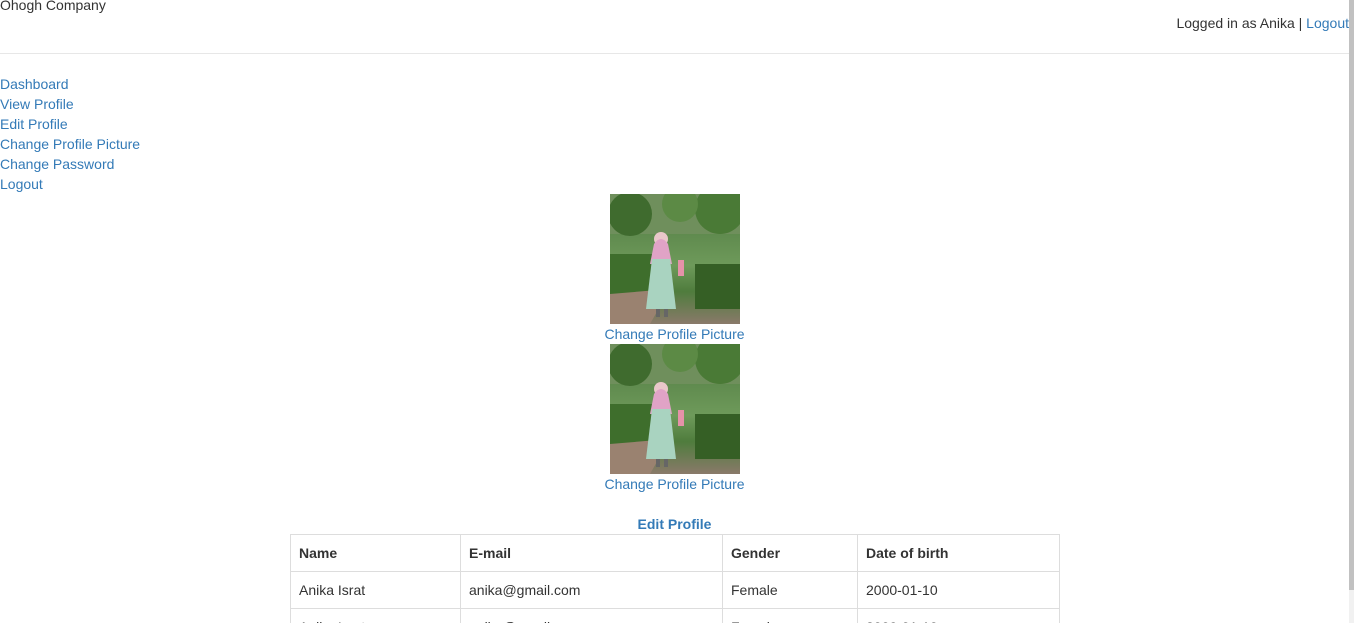 Image resolution: width=1354 pixels, height=623 pixels. Describe the element at coordinates (70, 84) in the screenshot. I see `sidebar-item-dashboard: Dashboard` at that location.